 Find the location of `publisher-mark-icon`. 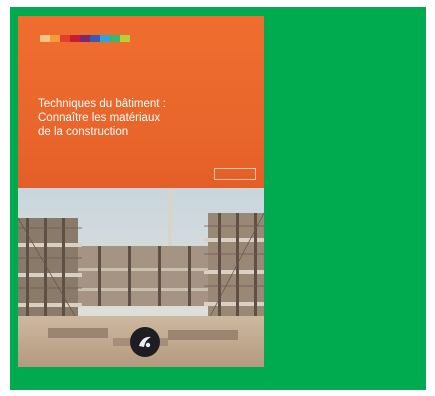

publisher-mark-icon is located at coordinates (145, 342).